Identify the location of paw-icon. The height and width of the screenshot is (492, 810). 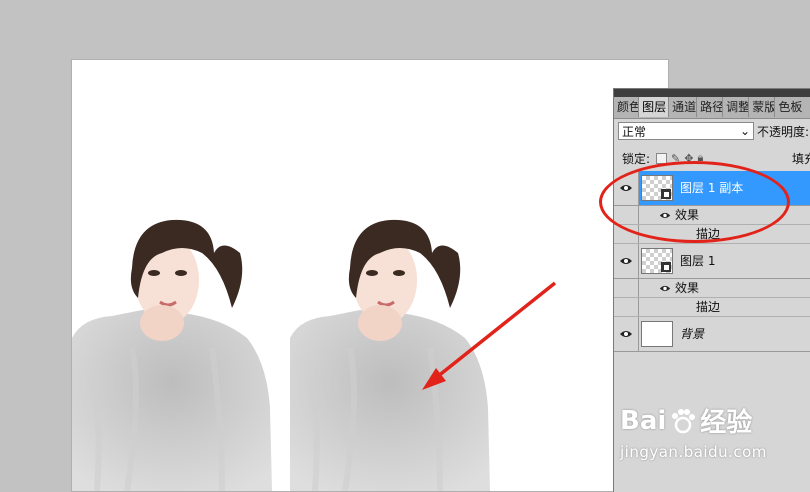
(684, 420).